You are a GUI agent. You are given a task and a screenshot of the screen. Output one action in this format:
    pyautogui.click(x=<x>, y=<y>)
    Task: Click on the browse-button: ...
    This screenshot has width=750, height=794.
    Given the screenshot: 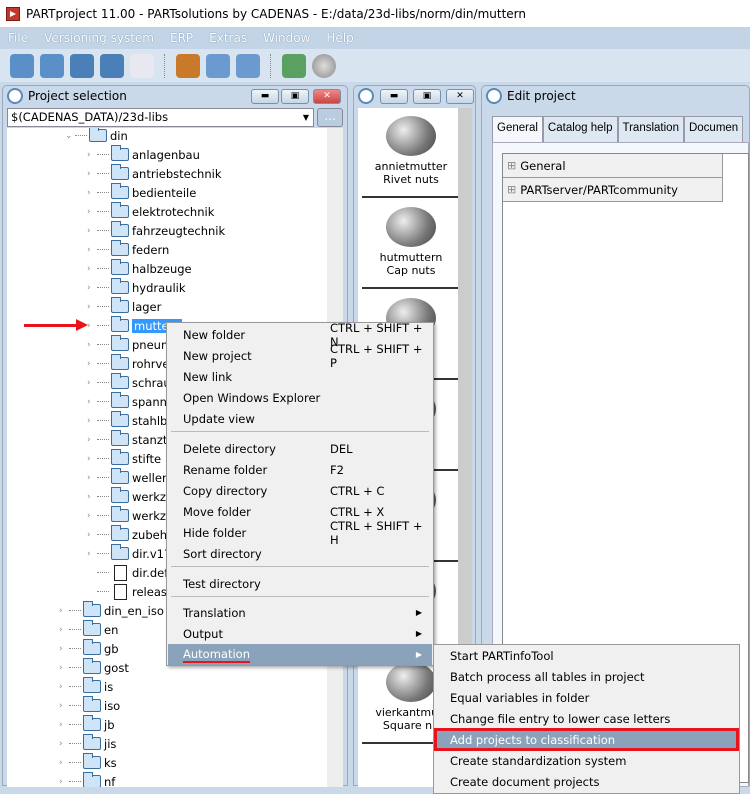 What is the action you would take?
    pyautogui.click(x=330, y=117)
    